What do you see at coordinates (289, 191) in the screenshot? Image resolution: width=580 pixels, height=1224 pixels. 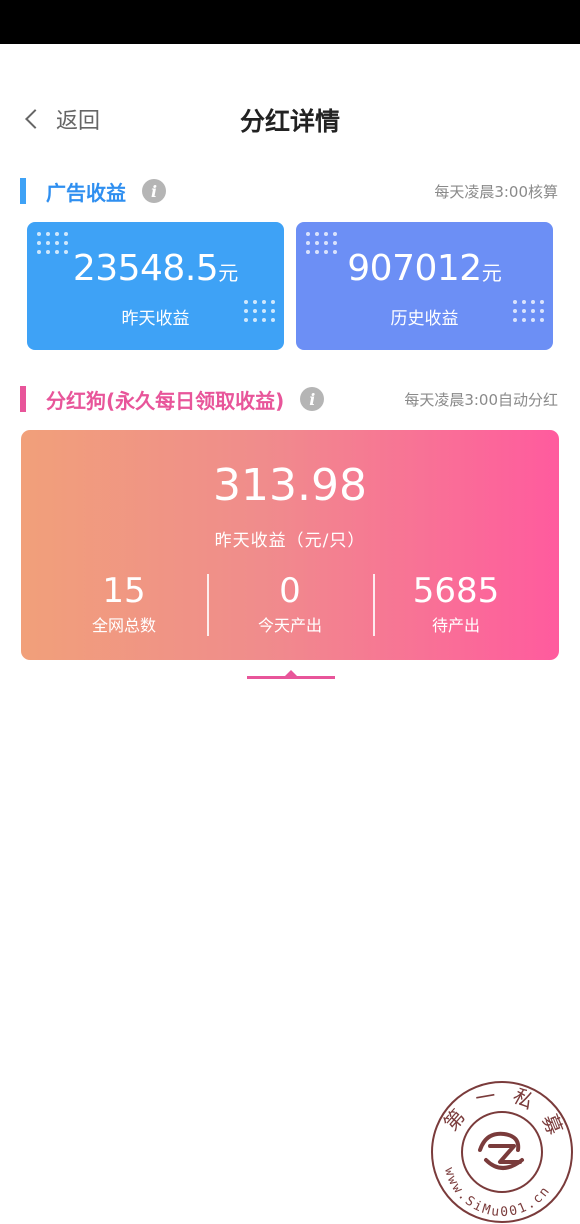 I see `ad-section-header: 广告收益 i 每天凌晨3:00核算` at bounding box center [289, 191].